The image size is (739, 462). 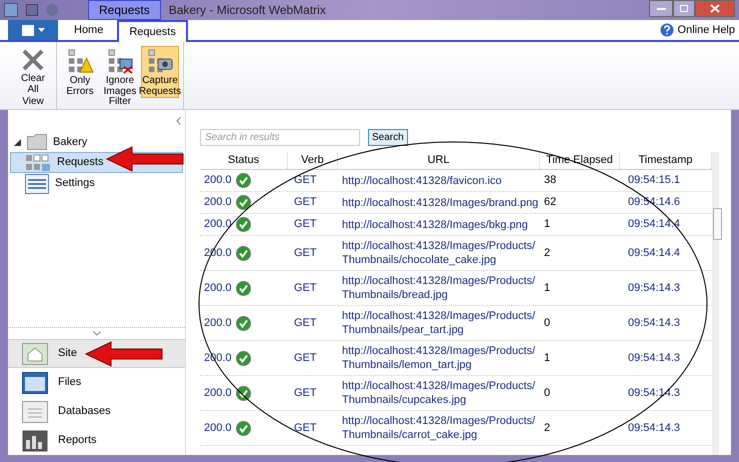 What do you see at coordinates (715, 303) in the screenshot?
I see `scrollbar` at bounding box center [715, 303].